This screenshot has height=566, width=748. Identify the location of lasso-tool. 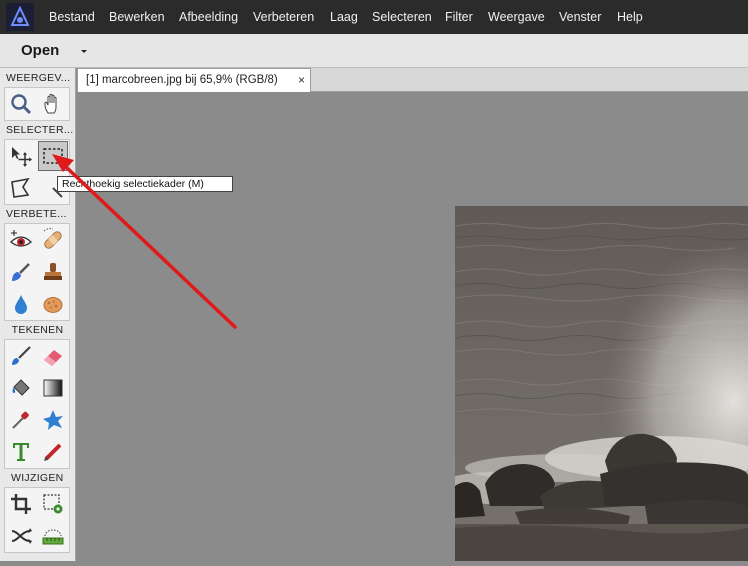
(21, 188).